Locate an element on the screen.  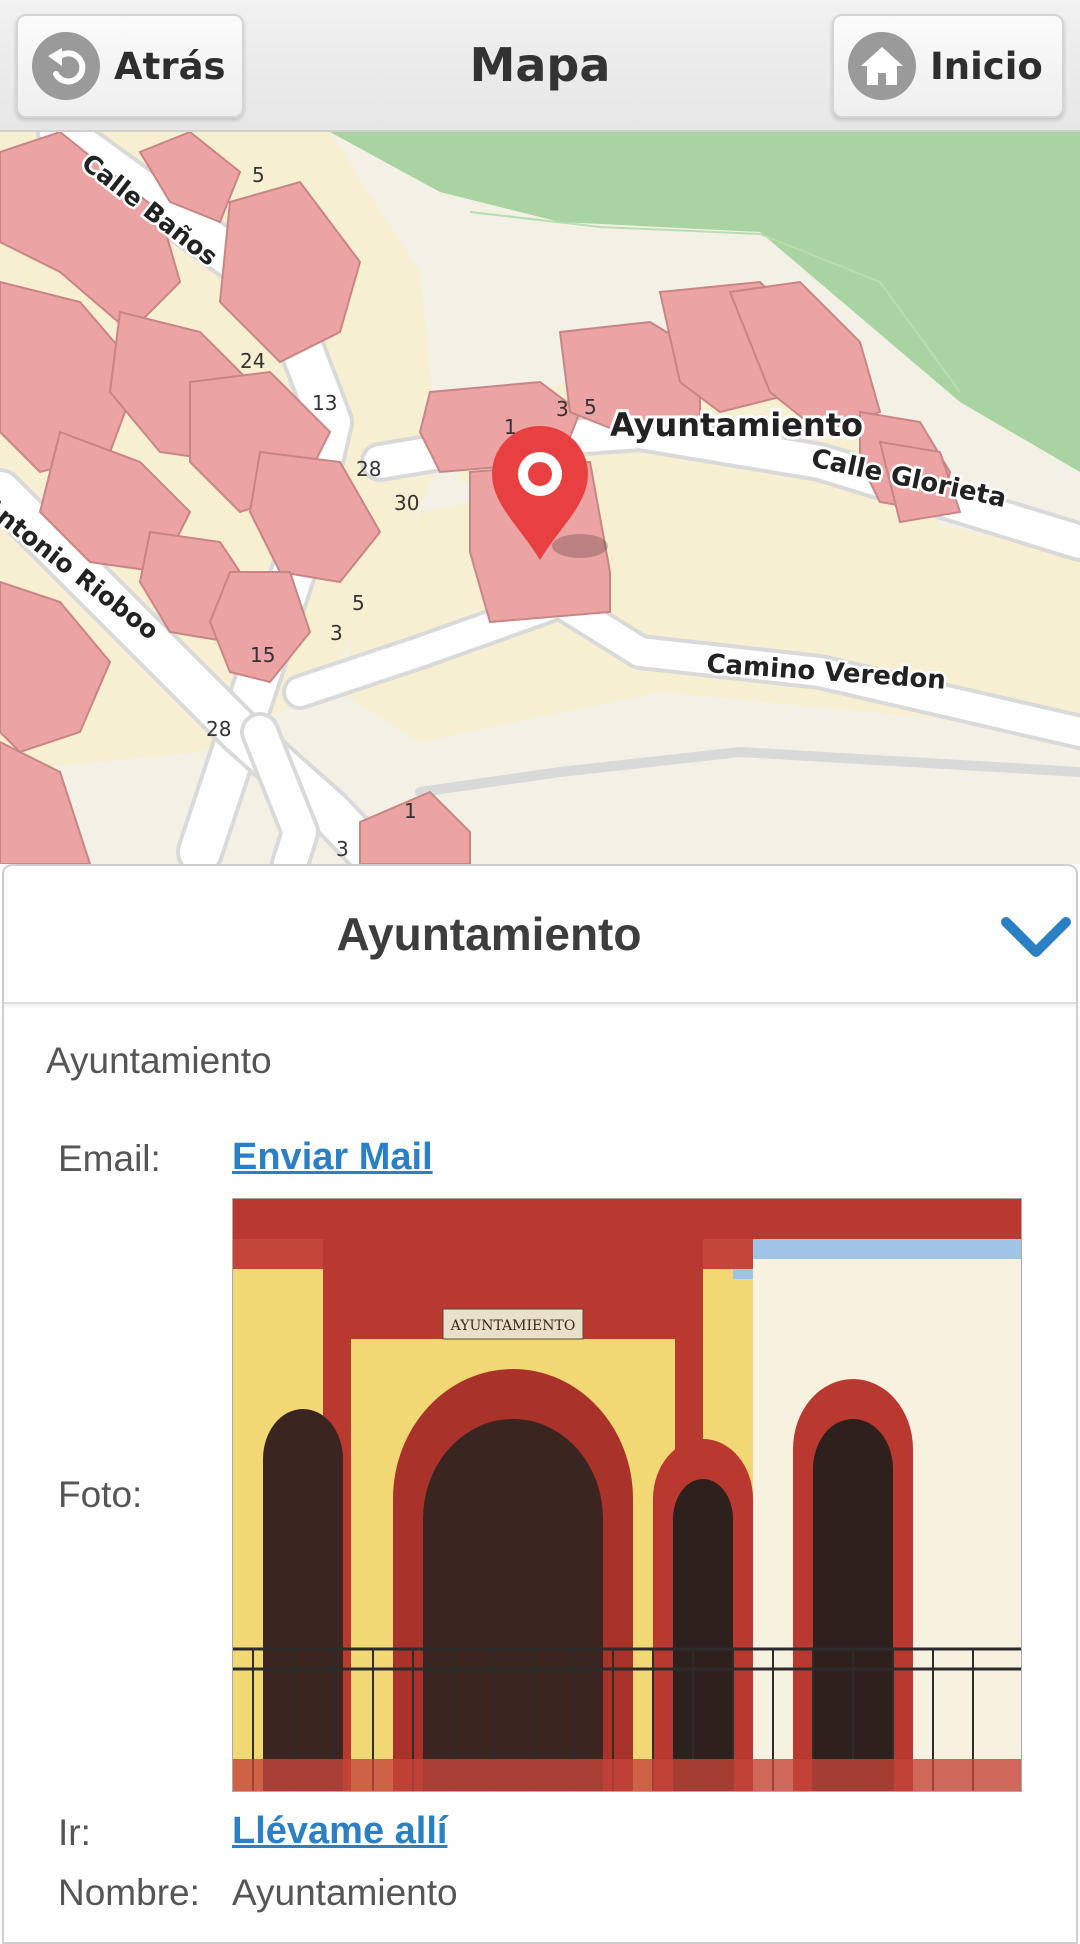
house-number: 24 is located at coordinates (252, 361).